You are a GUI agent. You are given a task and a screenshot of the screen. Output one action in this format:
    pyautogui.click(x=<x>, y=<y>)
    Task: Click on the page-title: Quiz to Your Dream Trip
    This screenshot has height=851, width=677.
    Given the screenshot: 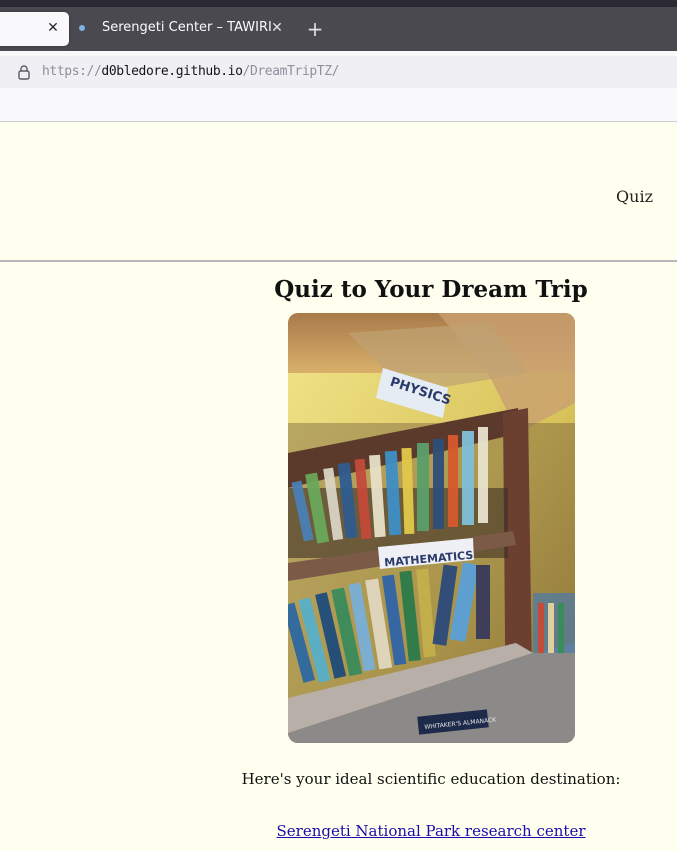 What is the action you would take?
    pyautogui.click(x=431, y=289)
    